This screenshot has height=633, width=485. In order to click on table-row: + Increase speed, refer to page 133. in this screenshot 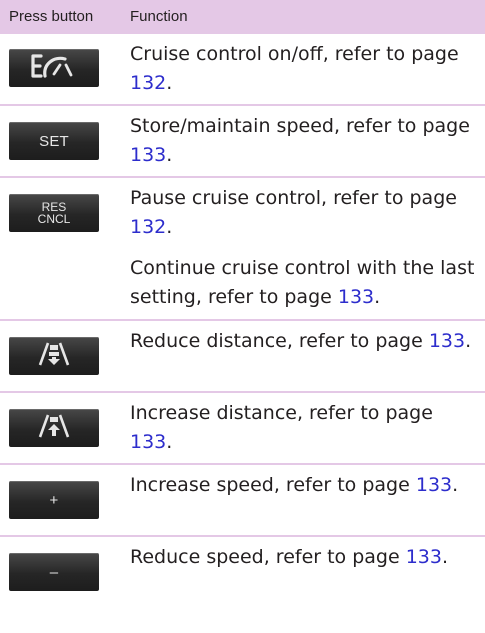, I will do `click(242, 501)`.